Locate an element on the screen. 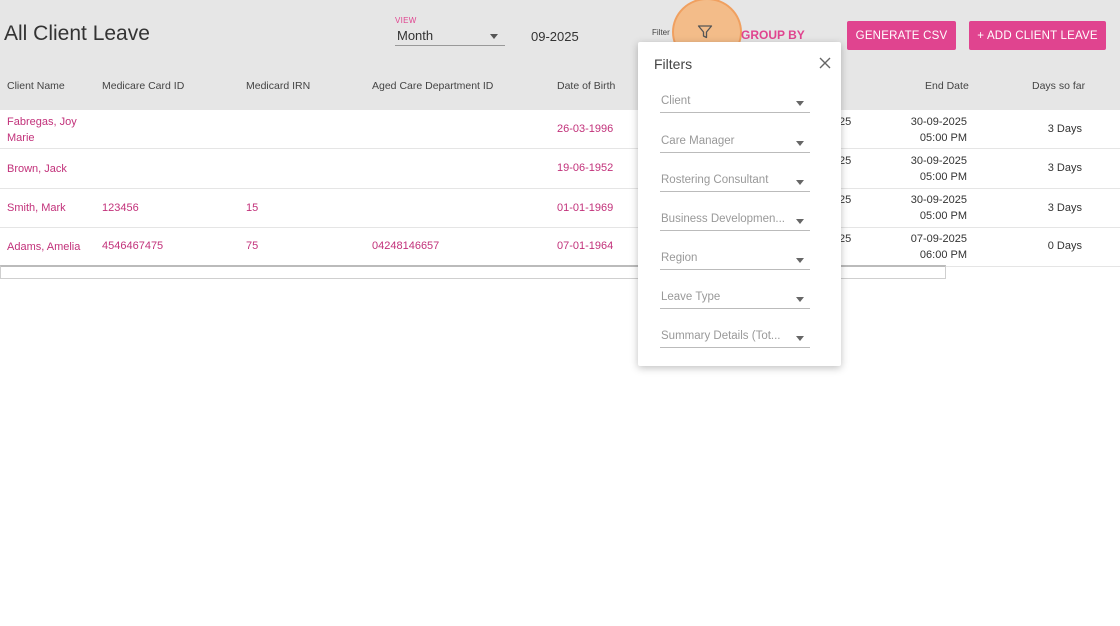 The image size is (1120, 626). region-filter-select: Region is located at coordinates (735, 259).